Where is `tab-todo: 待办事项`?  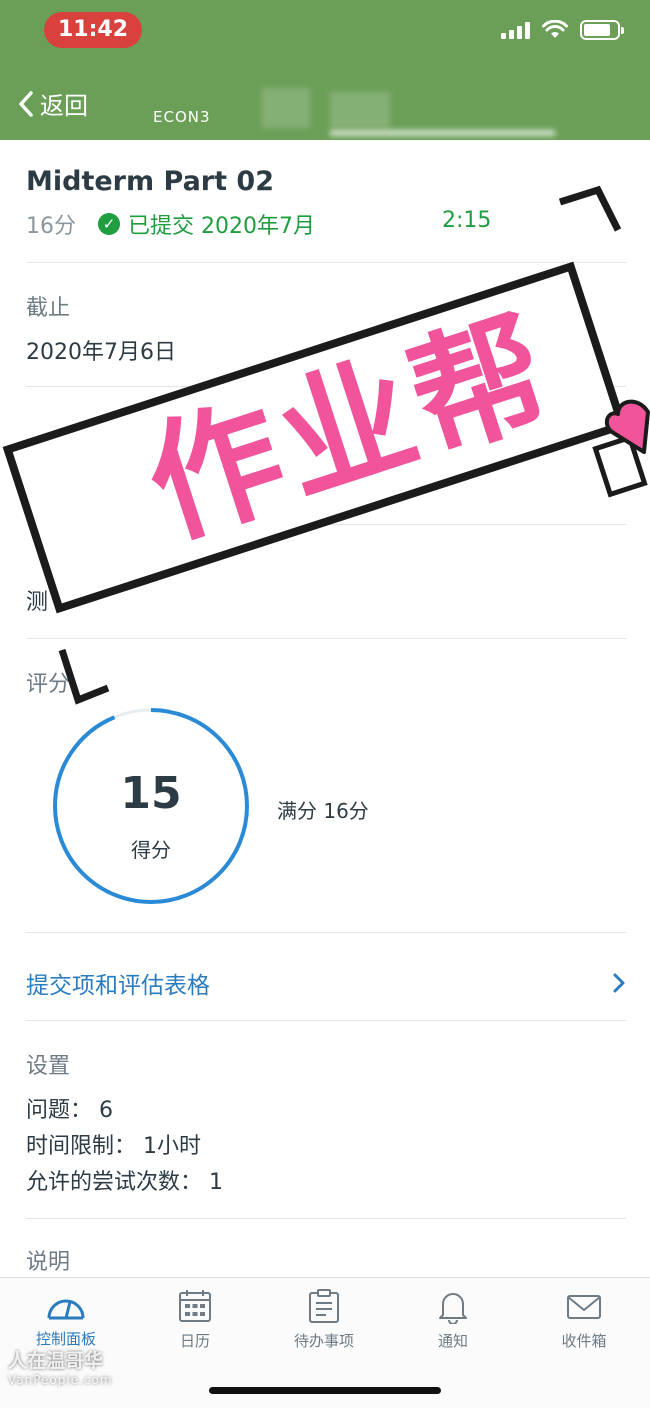
tab-todo: 待办事项 is located at coordinates (324, 1319).